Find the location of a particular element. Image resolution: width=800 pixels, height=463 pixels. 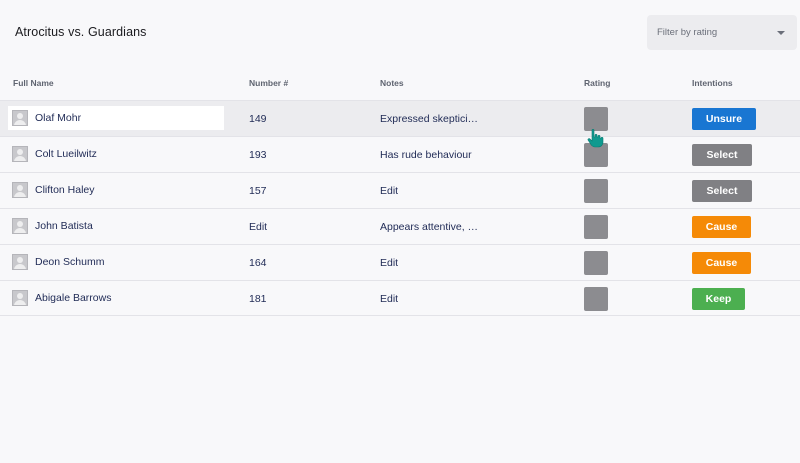

full-name: Olaf Mohr is located at coordinates (58, 118).